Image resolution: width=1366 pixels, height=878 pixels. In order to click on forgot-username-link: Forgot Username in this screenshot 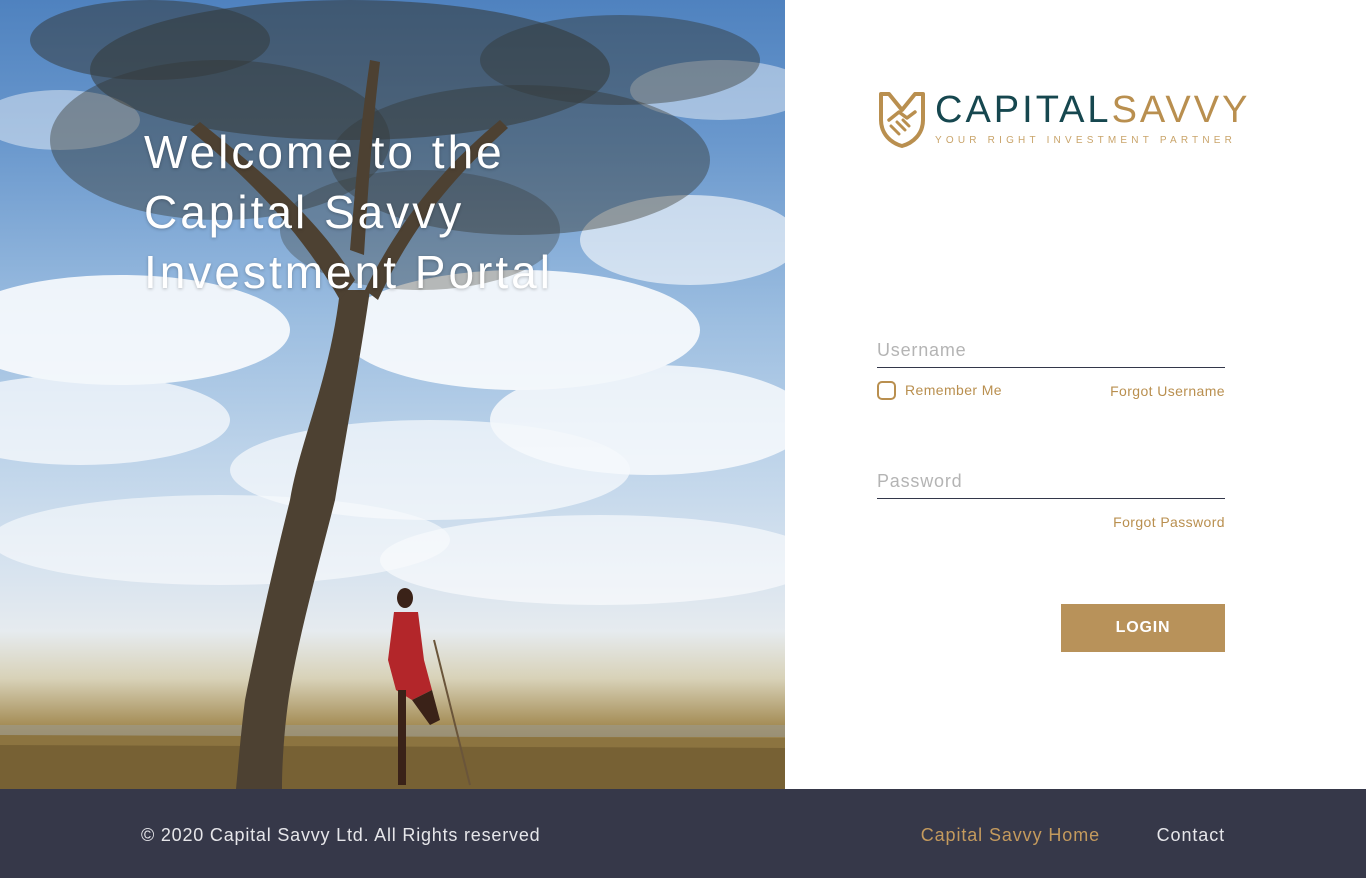, I will do `click(1167, 391)`.